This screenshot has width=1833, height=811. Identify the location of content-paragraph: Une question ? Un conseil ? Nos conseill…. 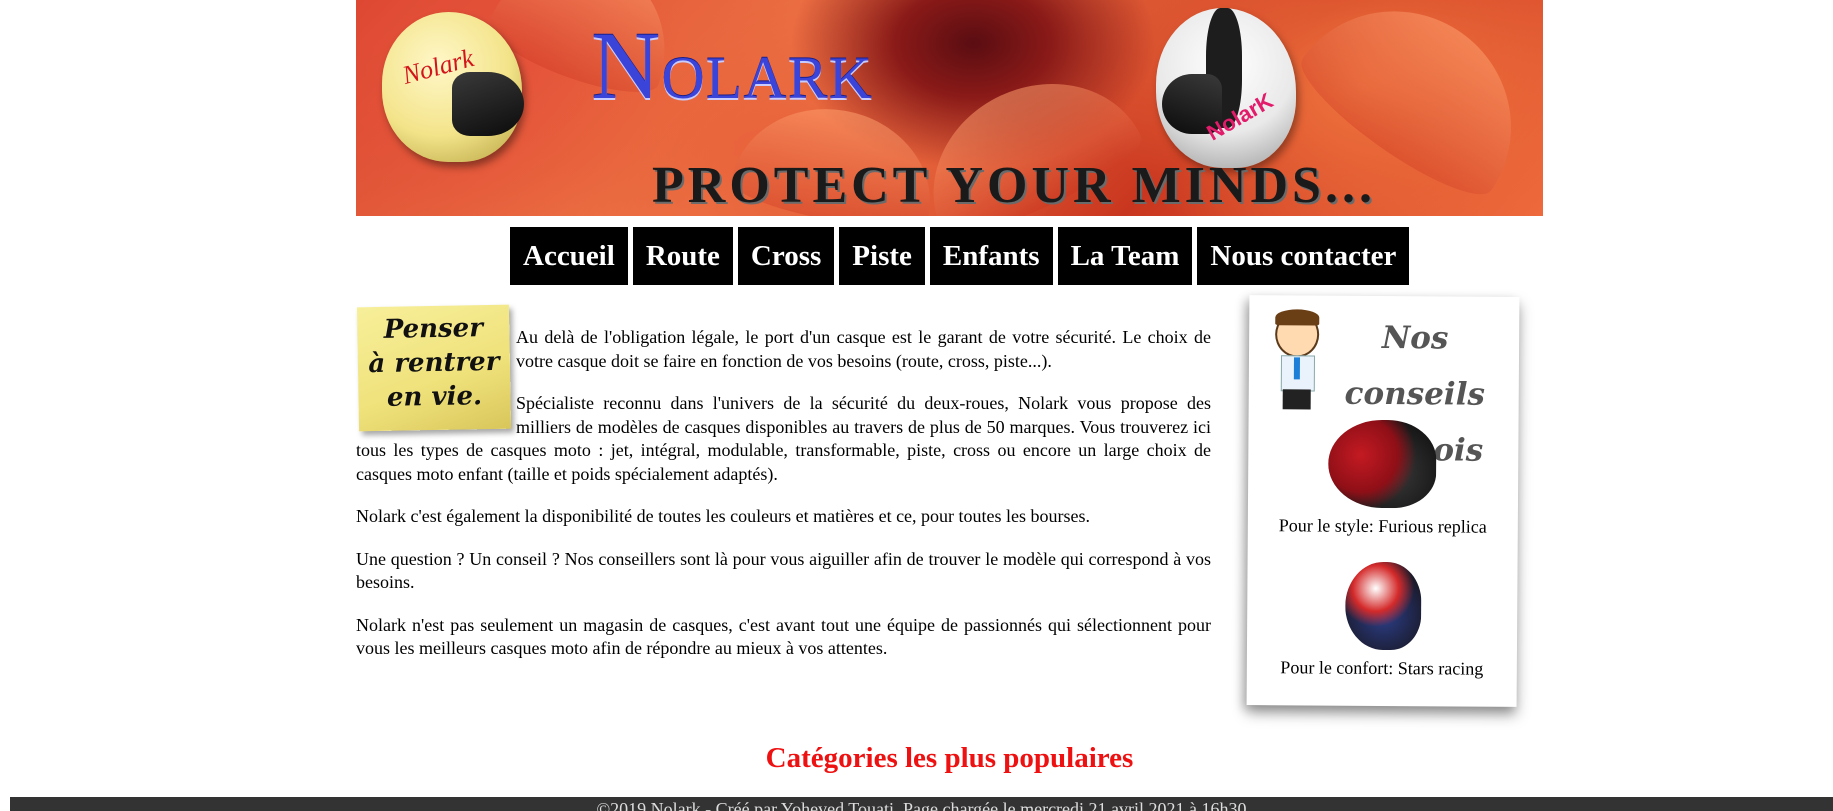
(783, 570).